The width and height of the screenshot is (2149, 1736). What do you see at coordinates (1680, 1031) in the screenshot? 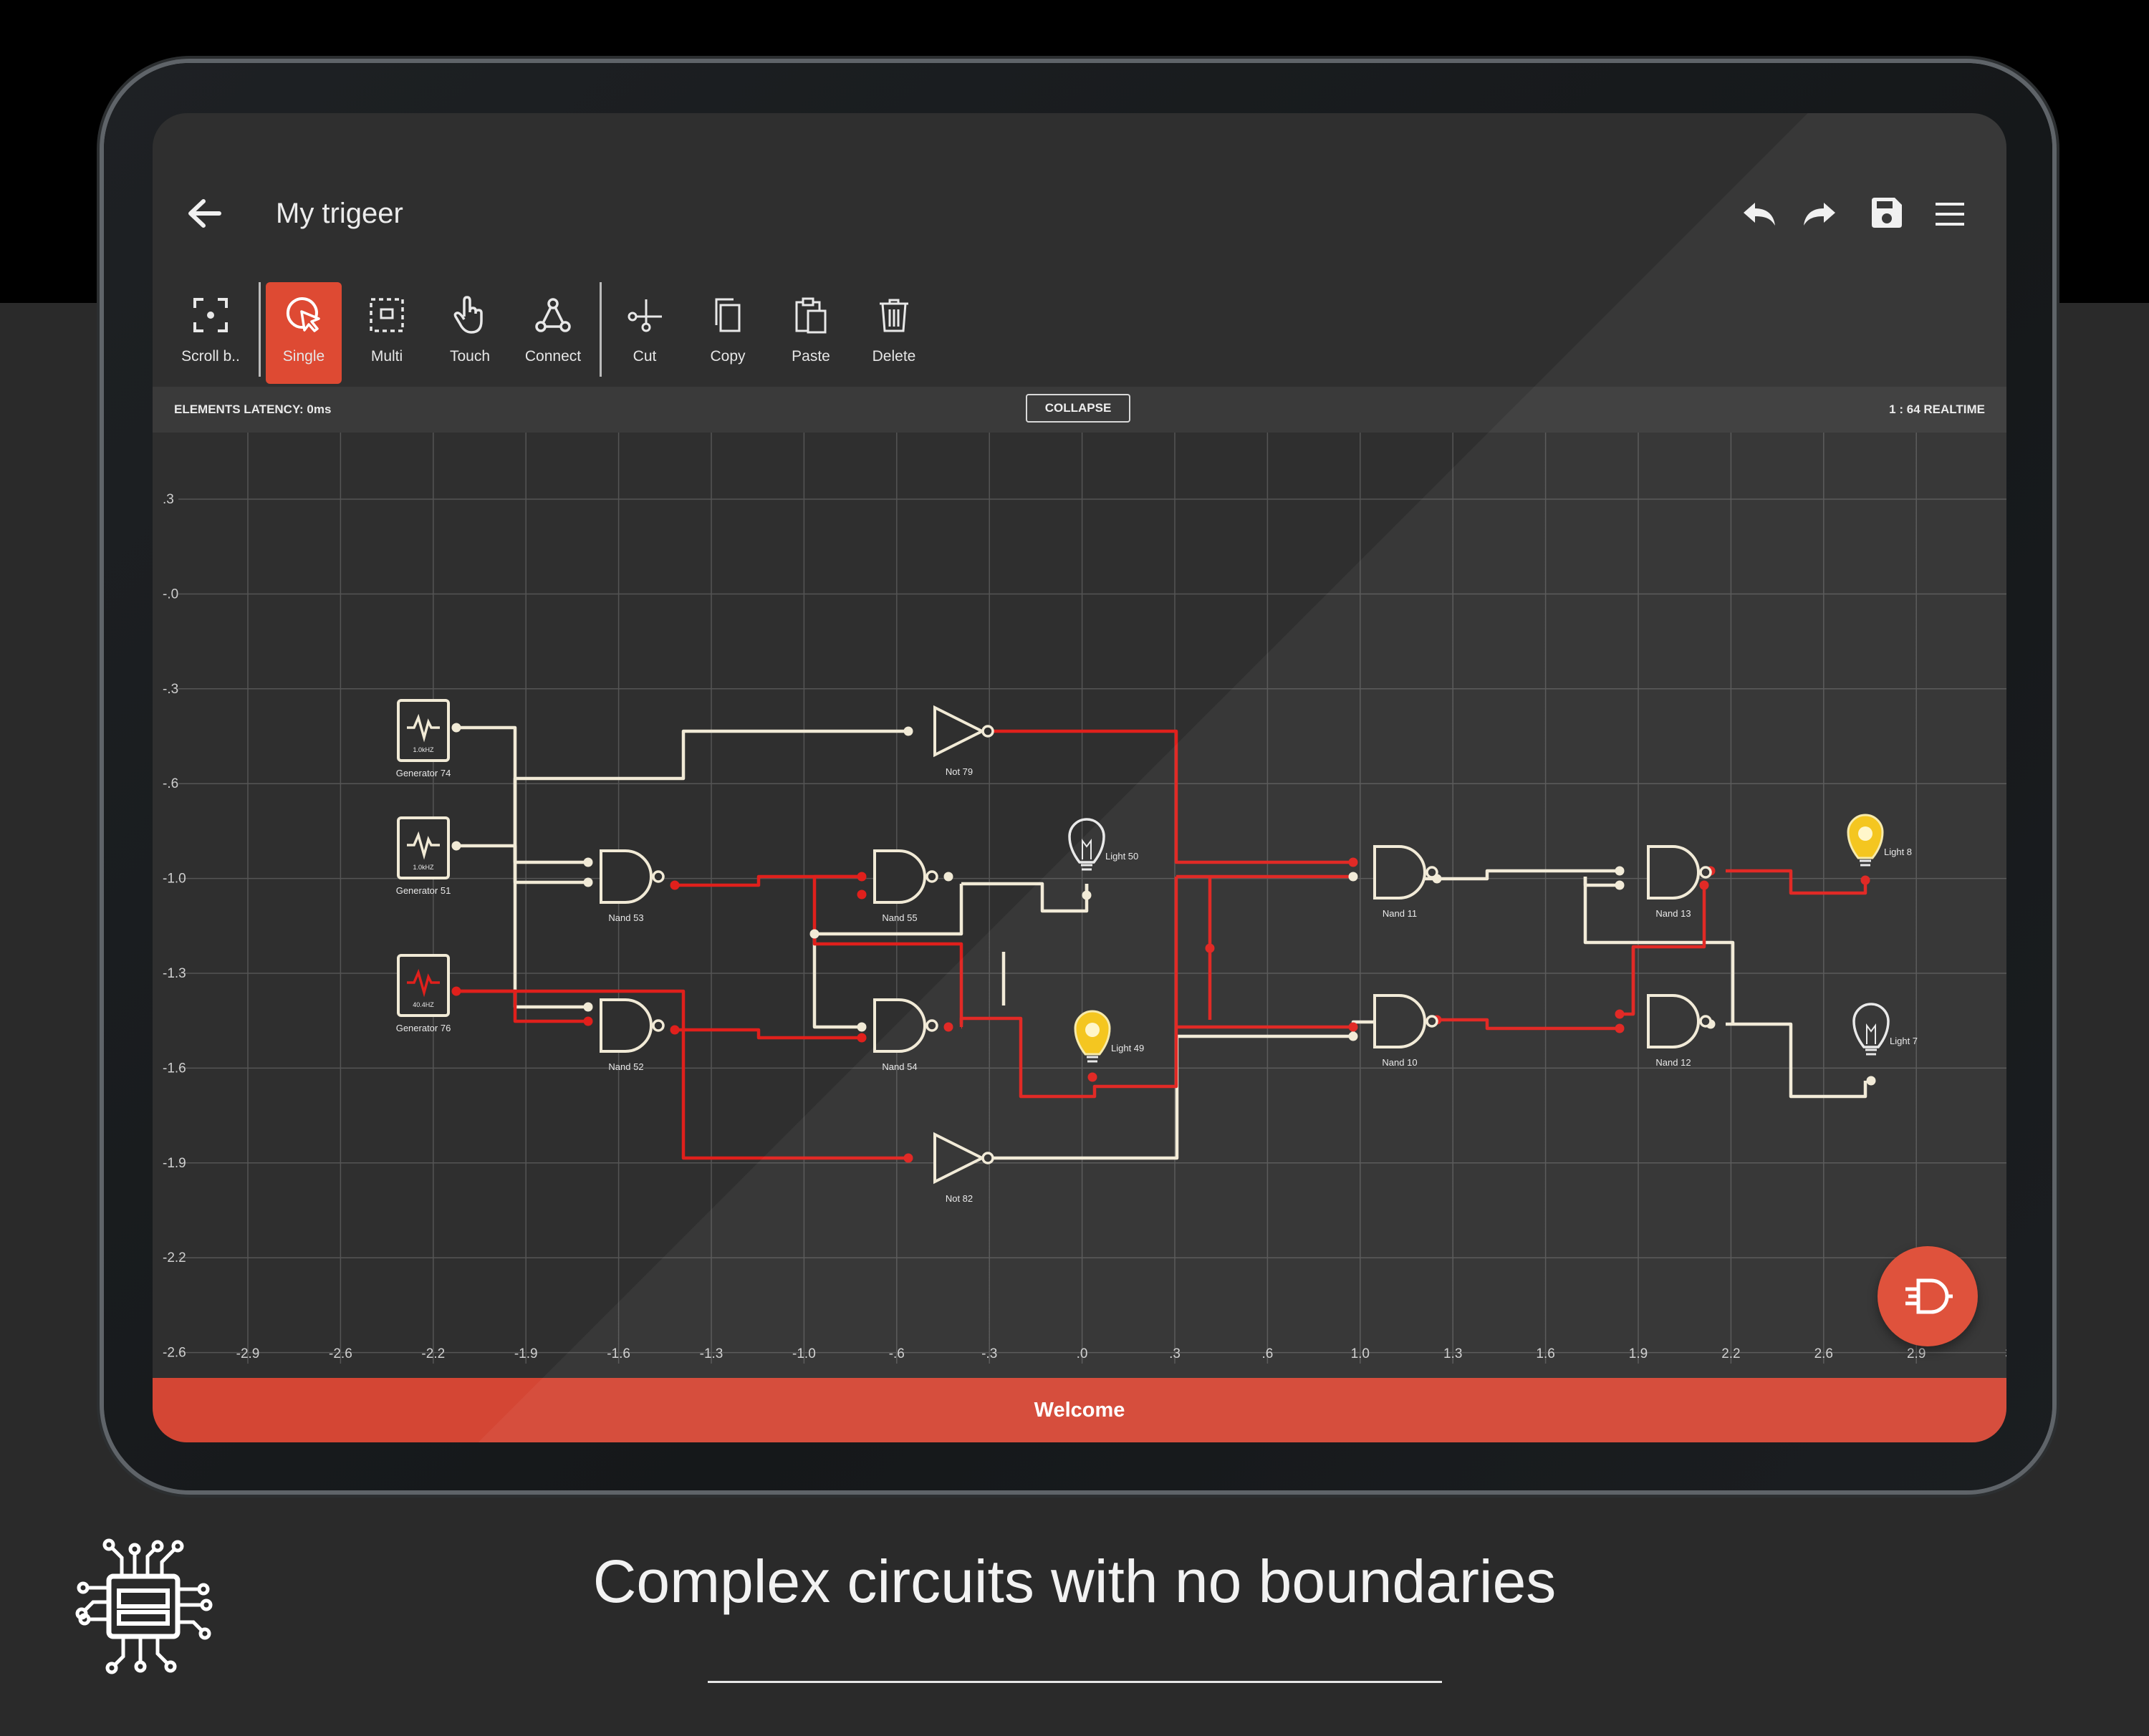
I see `nand-12: Nand 12` at bounding box center [1680, 1031].